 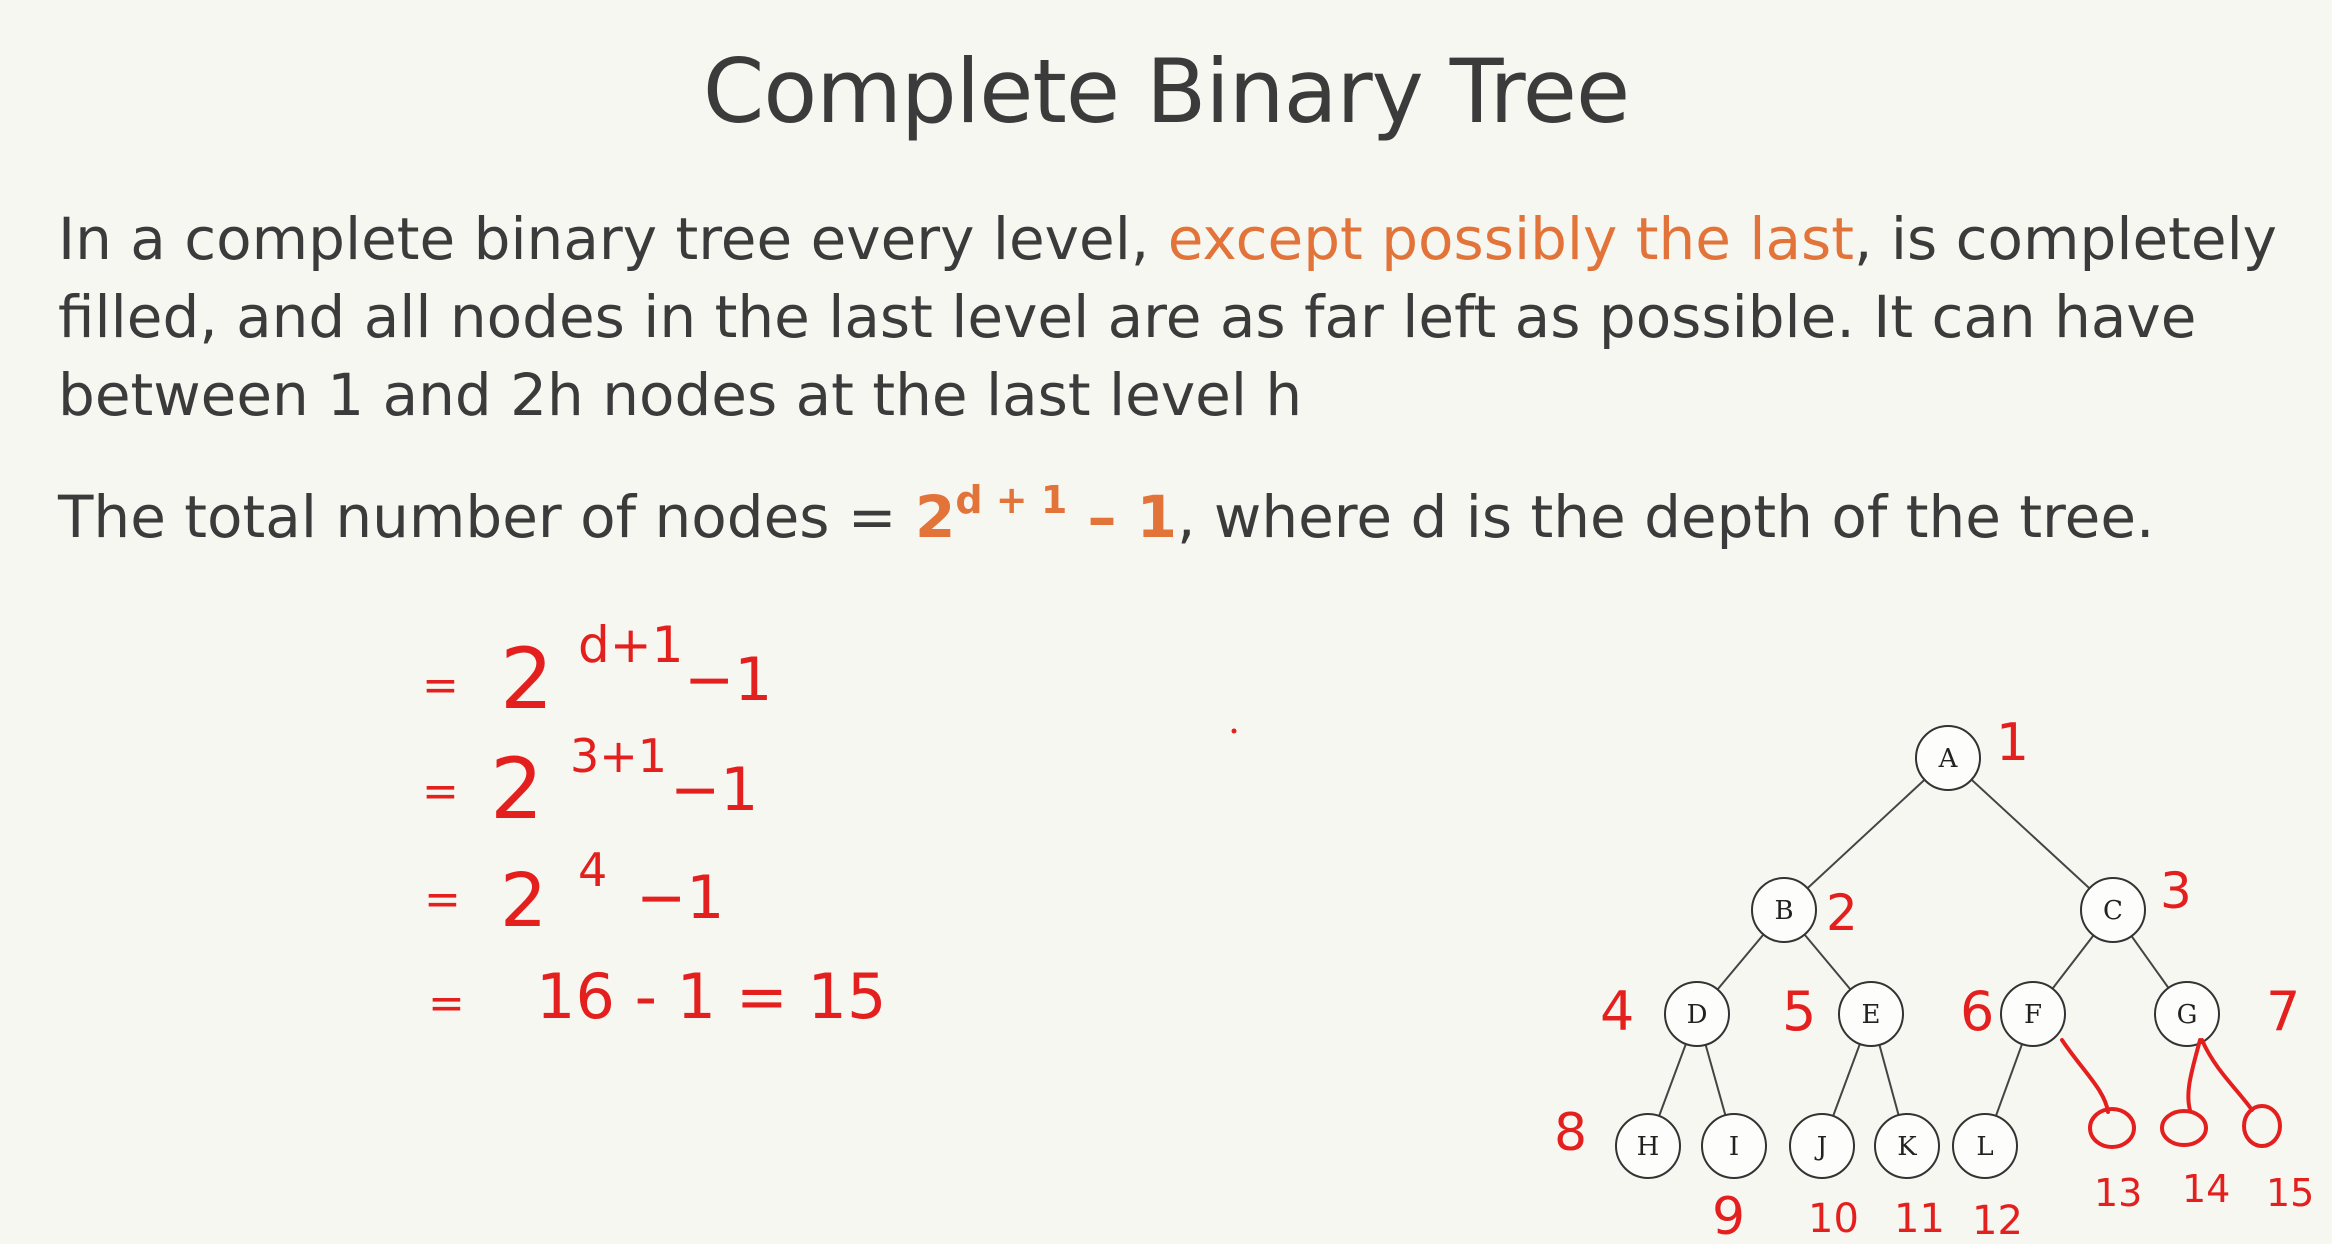 I want to click on calc-line-2-tail: −1, so click(x=714, y=790).